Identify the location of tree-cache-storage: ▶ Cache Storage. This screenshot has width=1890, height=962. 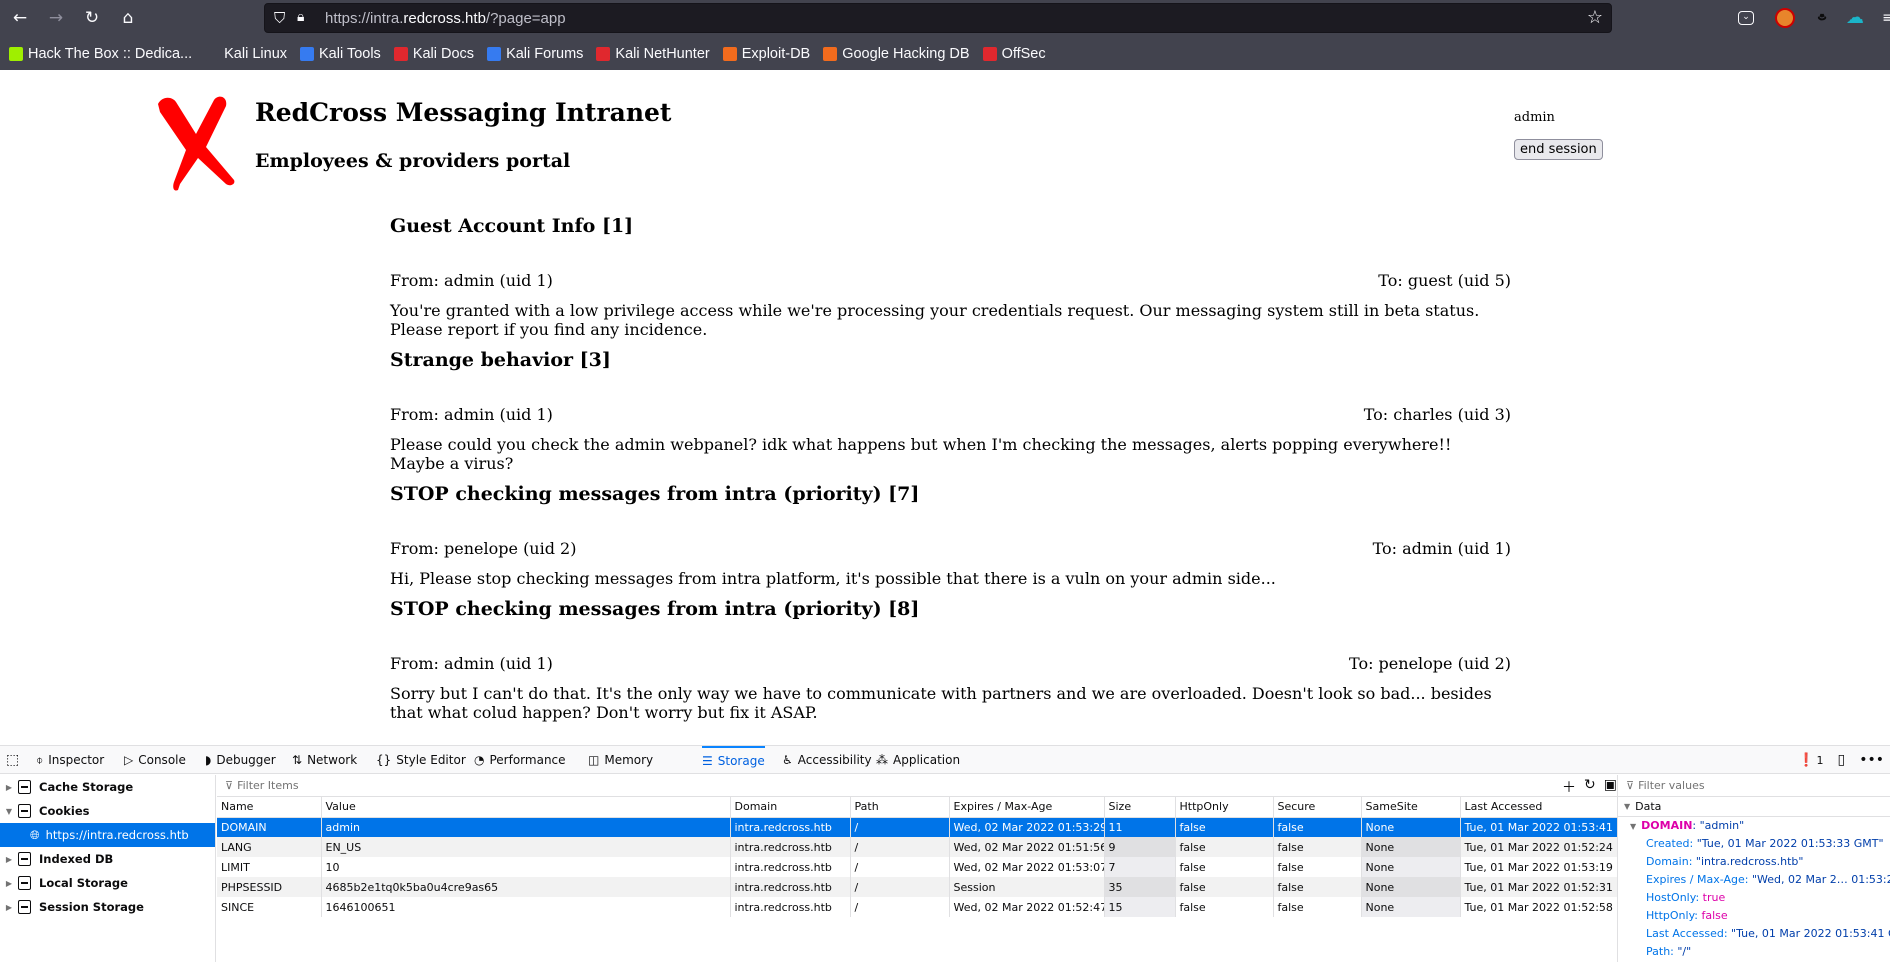
(107, 787).